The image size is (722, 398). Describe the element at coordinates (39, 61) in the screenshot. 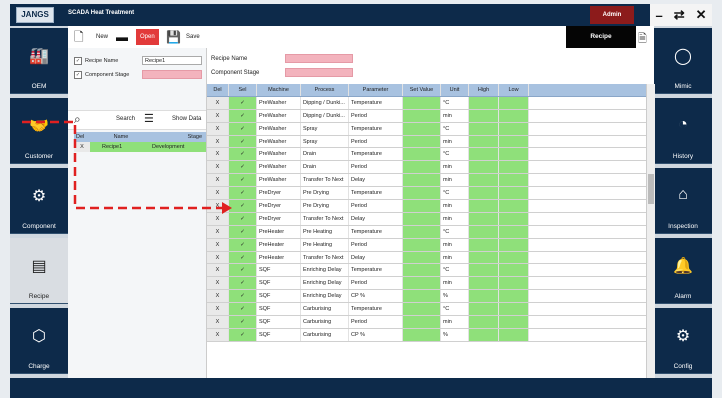

I see `nav-item-oem: 🏭 OEM` at that location.